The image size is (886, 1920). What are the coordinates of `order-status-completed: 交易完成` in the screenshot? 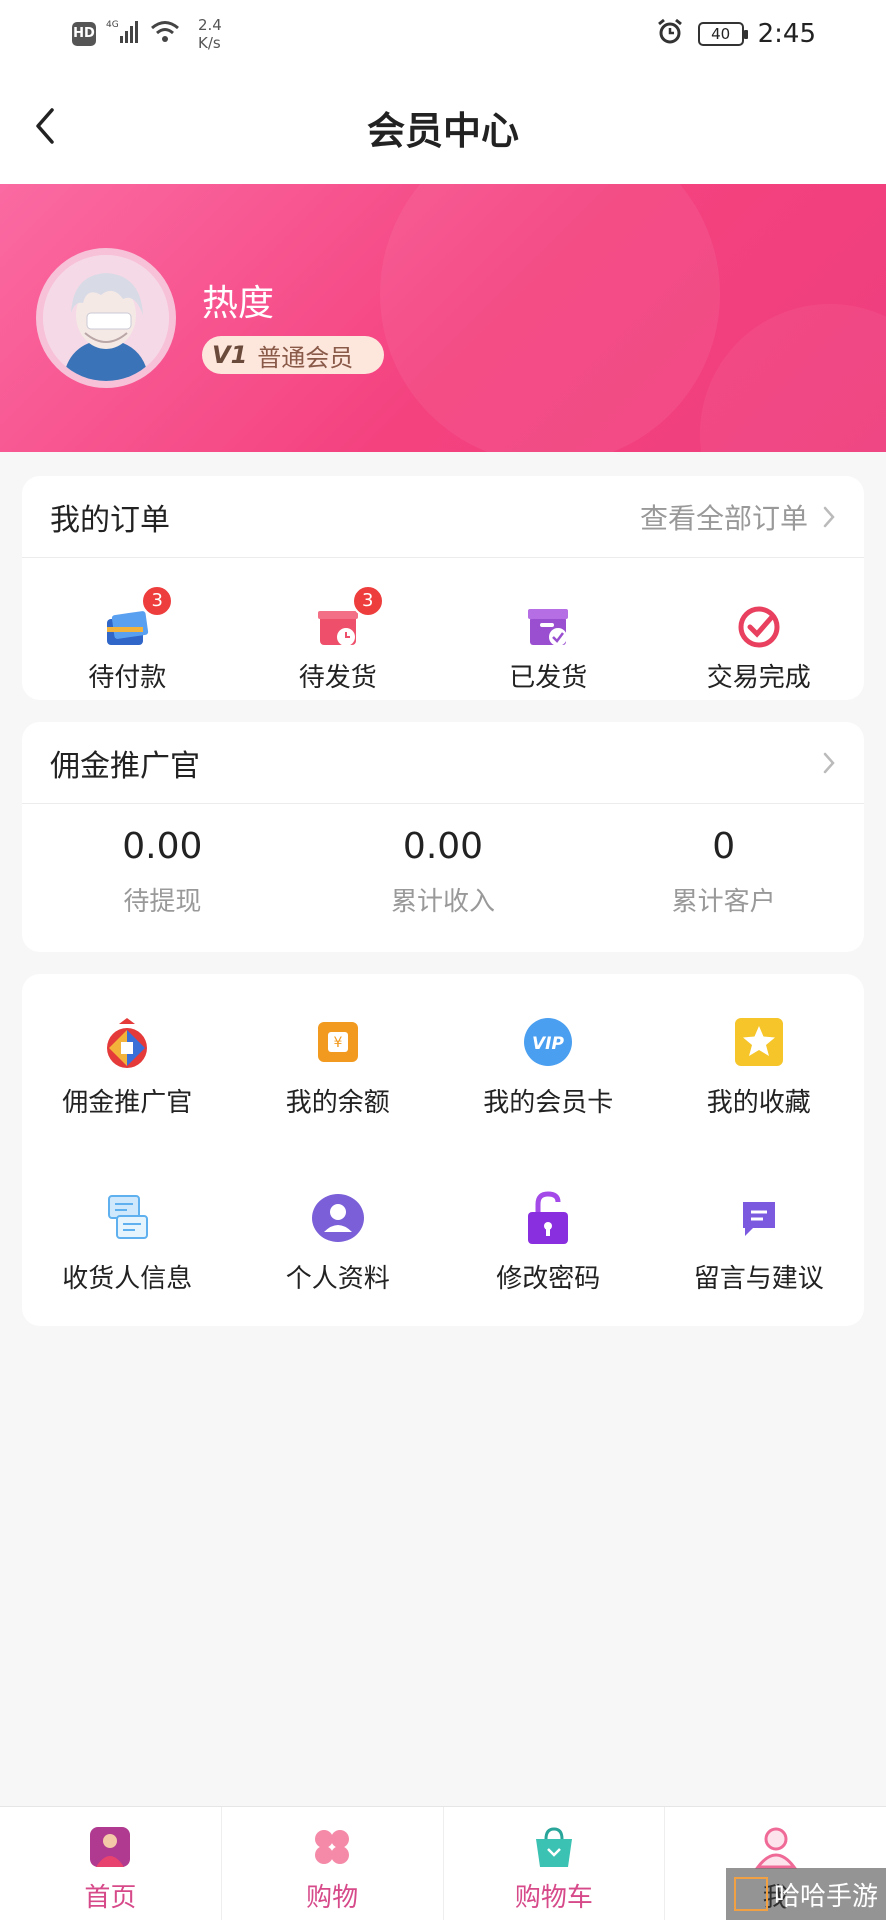 It's located at (759, 629).